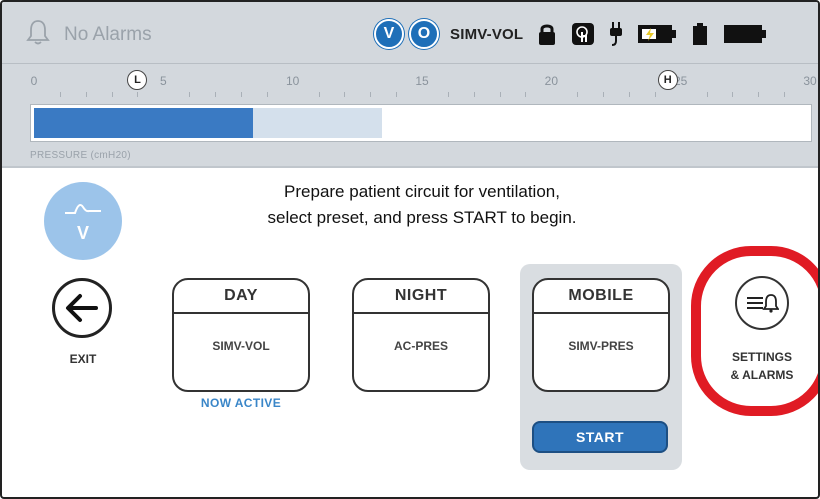  Describe the element at coordinates (600, 437) in the screenshot. I see `start-button: START` at that location.